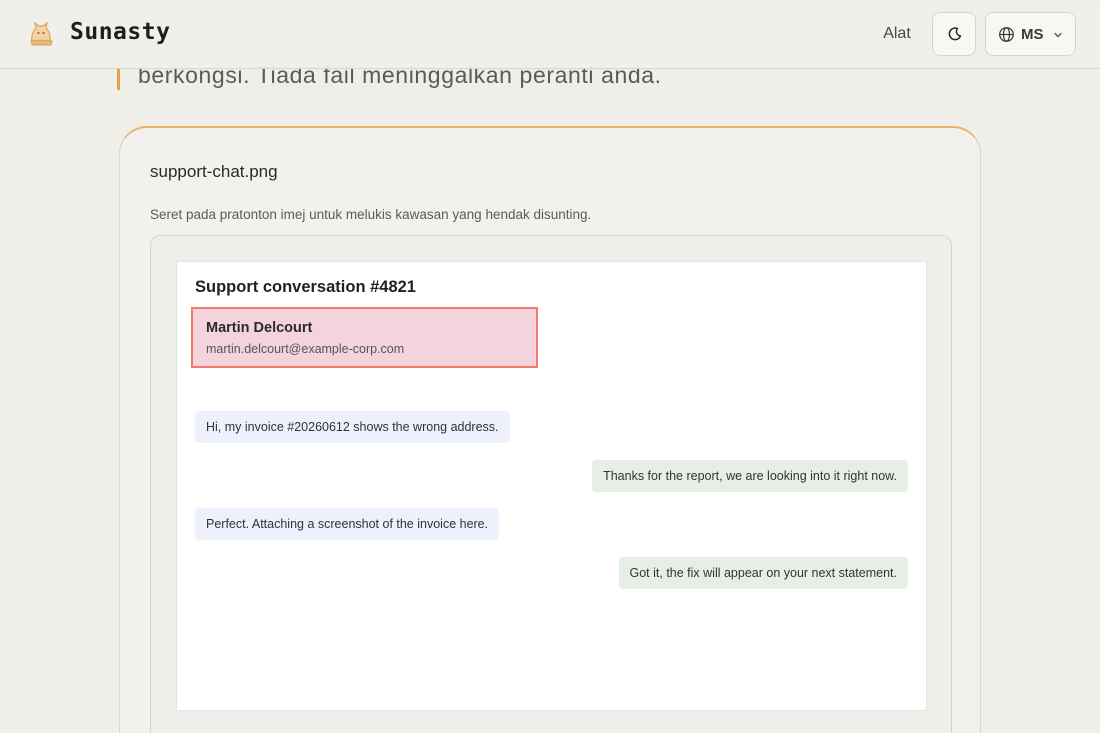 This screenshot has width=1100, height=733. I want to click on file-name: support-chat.png, so click(214, 171).